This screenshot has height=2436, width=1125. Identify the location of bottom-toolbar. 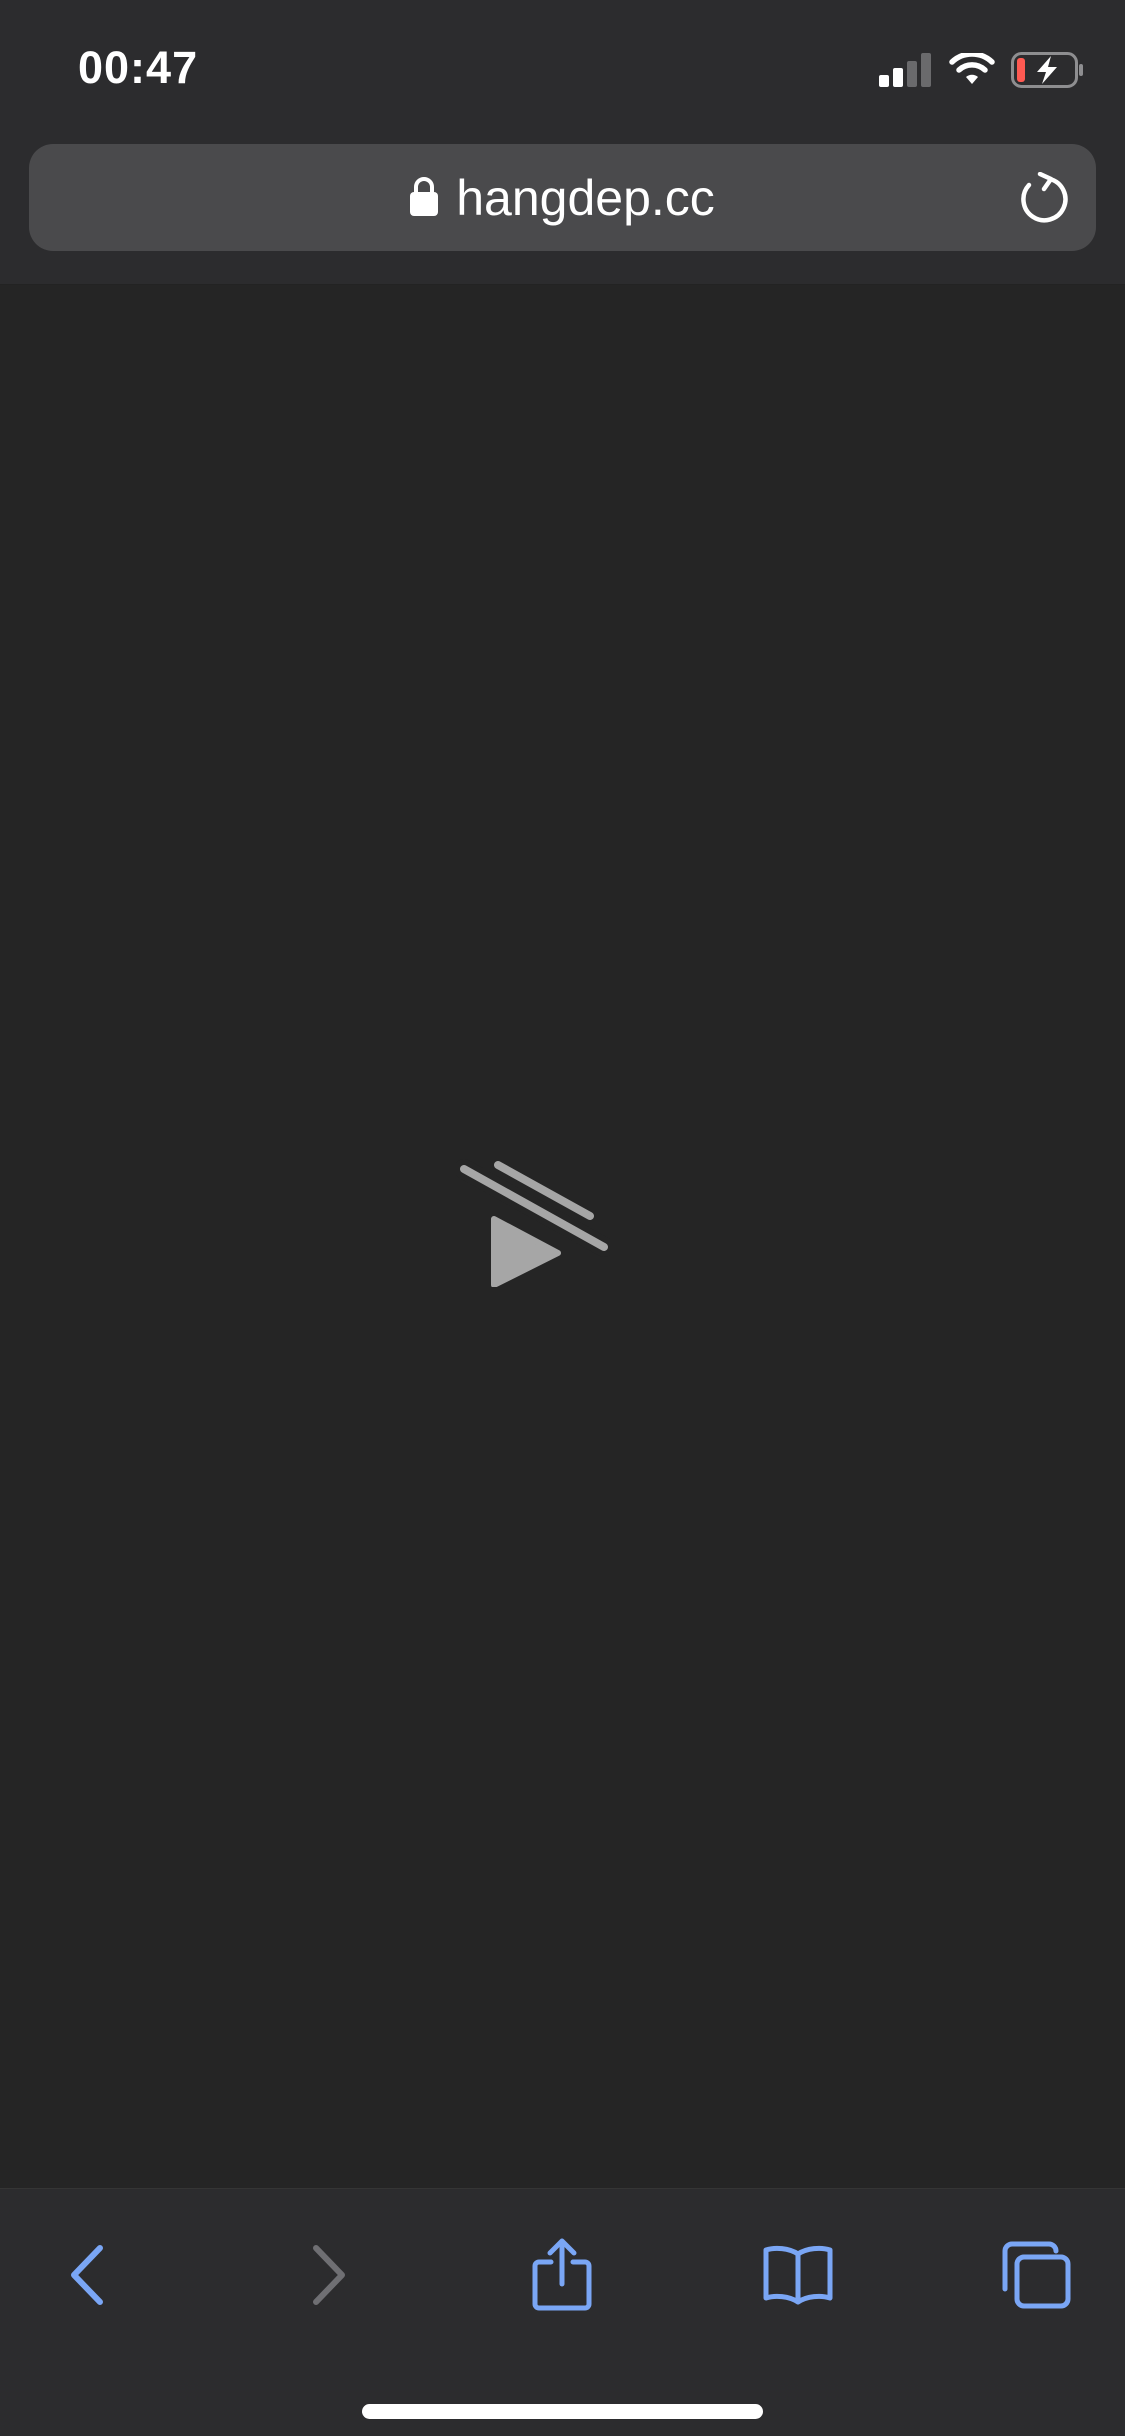
(562, 2312).